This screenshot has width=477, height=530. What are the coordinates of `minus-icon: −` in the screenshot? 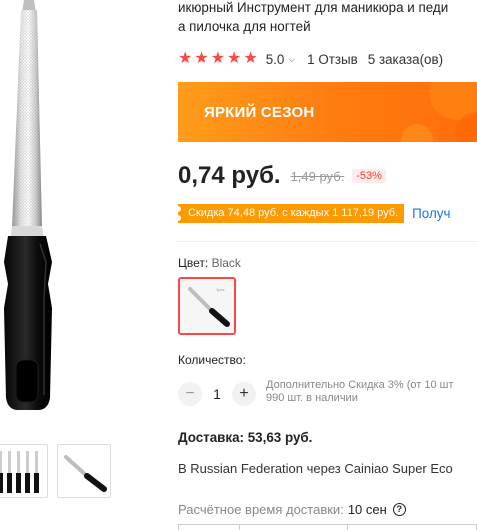 It's located at (190, 394).